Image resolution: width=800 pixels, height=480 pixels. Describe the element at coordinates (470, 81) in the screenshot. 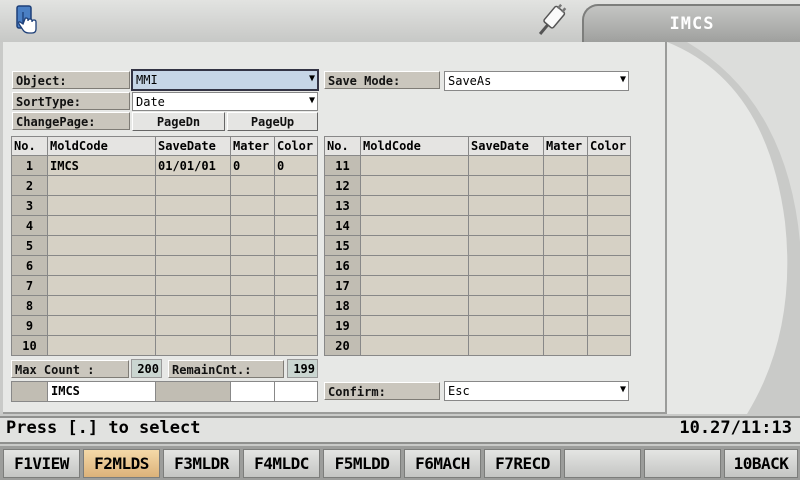

I see `savemode-value: SaveAs` at that location.